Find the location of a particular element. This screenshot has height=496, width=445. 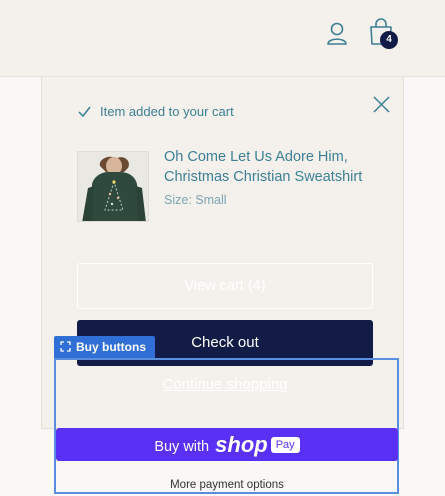

product-image is located at coordinates (113, 186).